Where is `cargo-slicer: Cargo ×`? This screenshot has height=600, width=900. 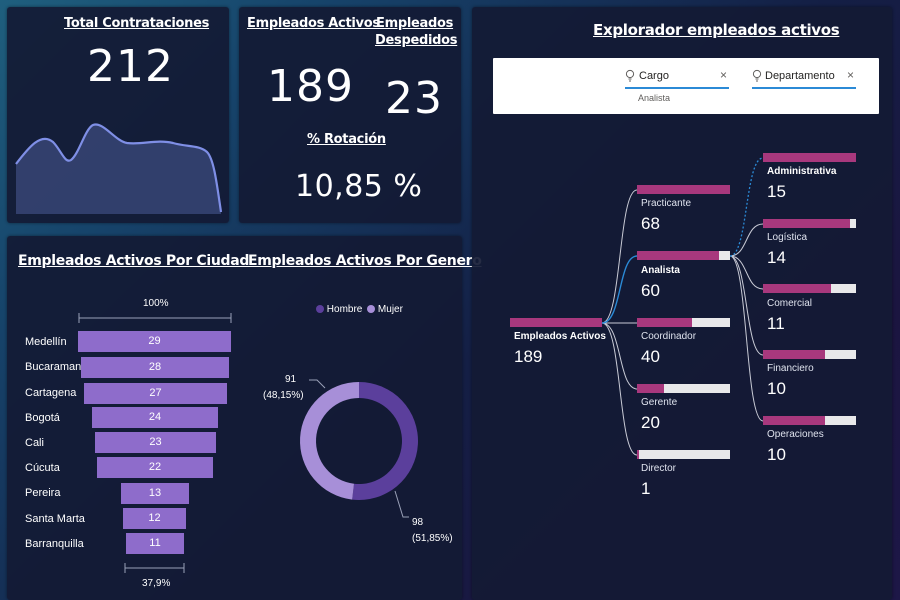
cargo-slicer: Cargo × is located at coordinates (677, 78).